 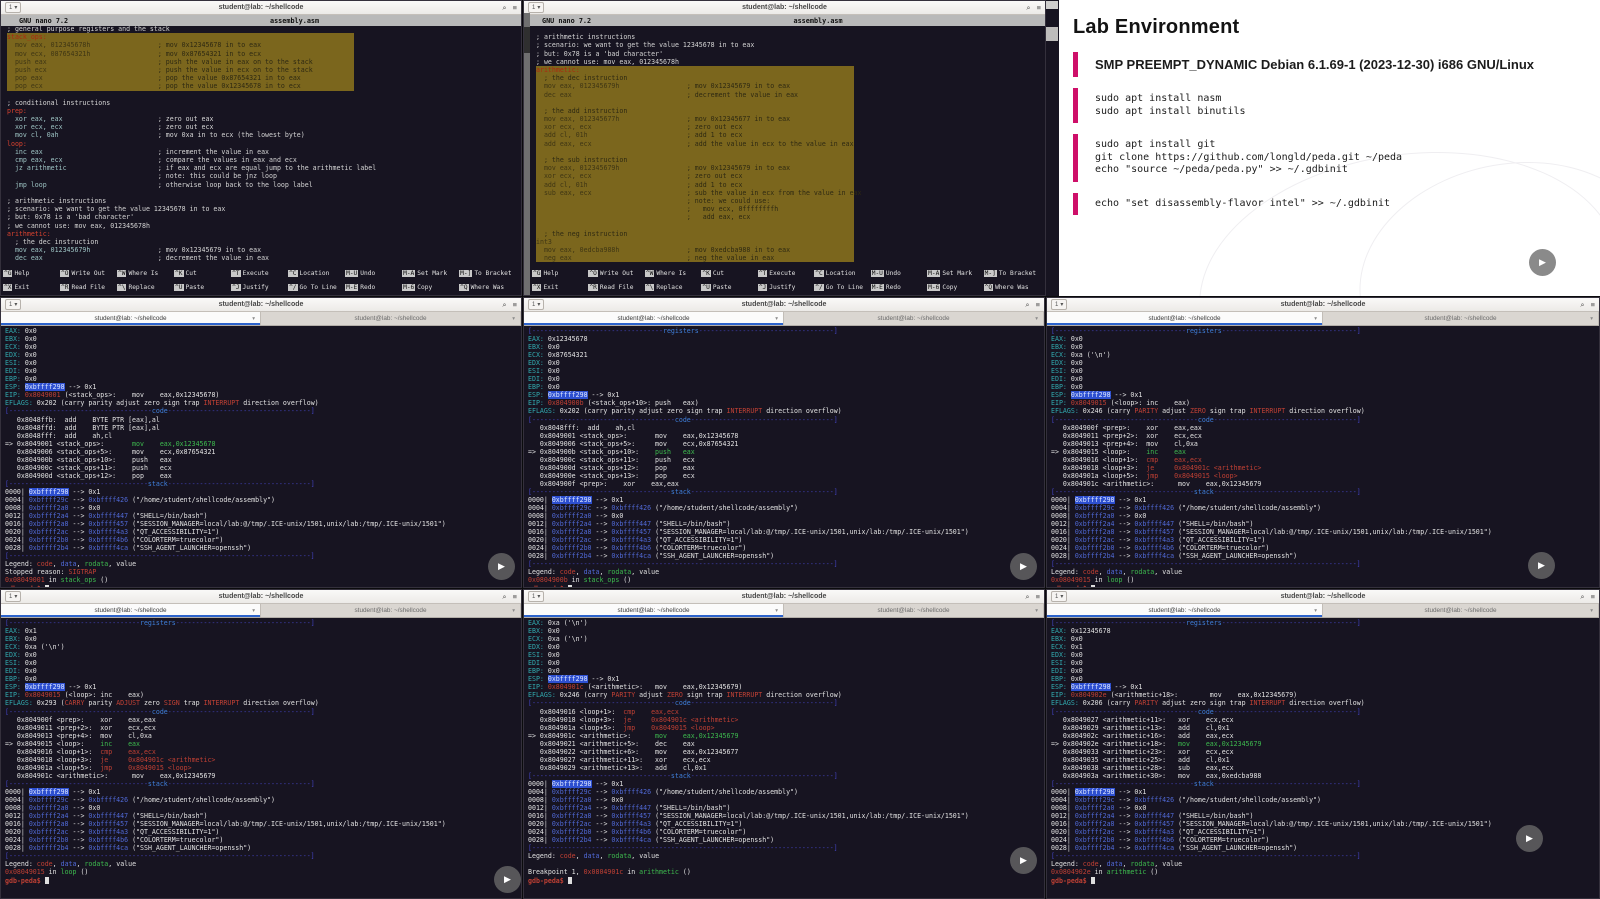 I want to click on nano-shortcut: ^G Help, so click(x=545, y=273).